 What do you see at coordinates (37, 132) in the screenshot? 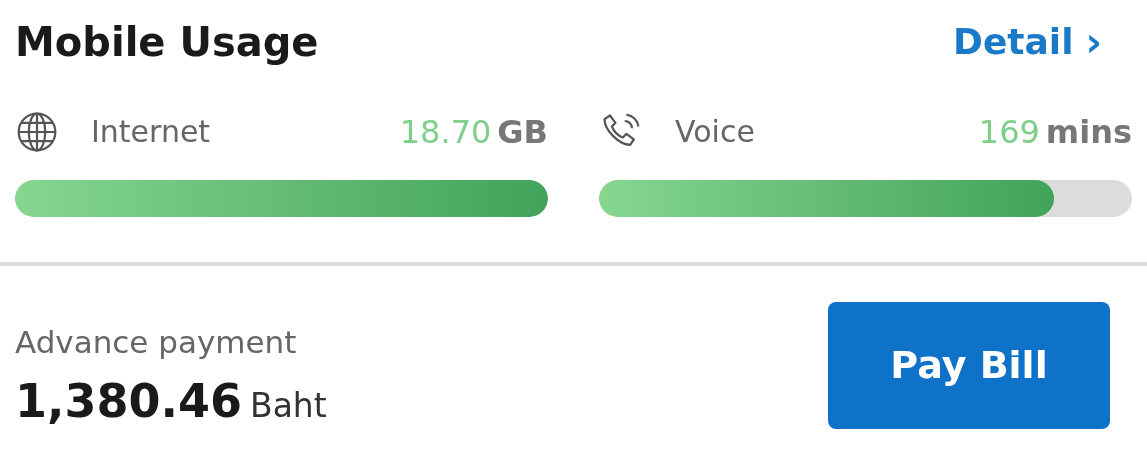
I see `globe-icon` at bounding box center [37, 132].